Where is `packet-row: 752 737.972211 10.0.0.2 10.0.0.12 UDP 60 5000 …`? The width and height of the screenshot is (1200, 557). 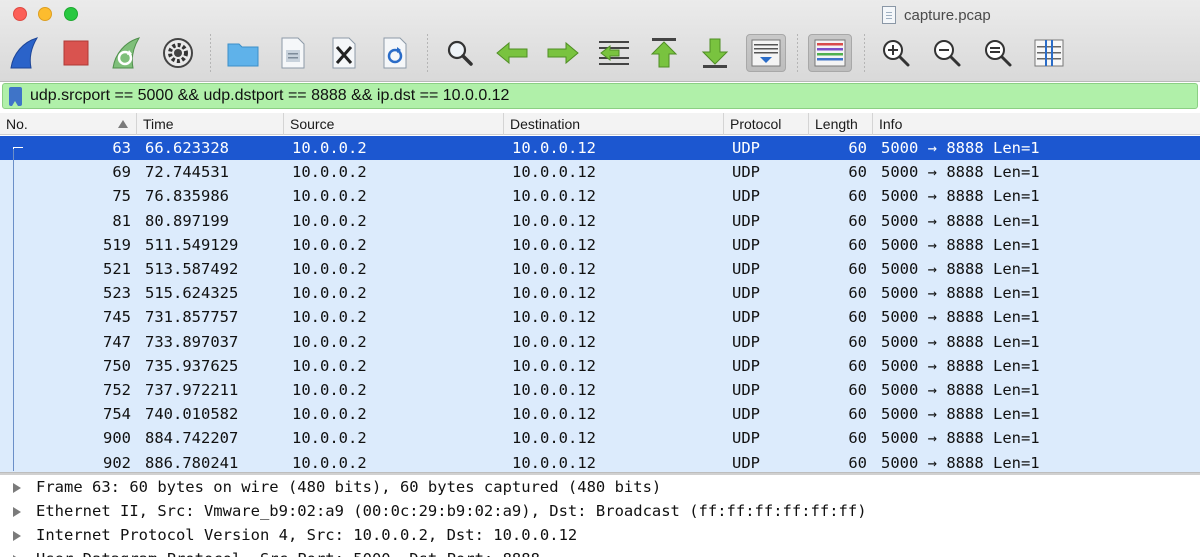 packet-row: 752 737.972211 10.0.0.2 10.0.0.12 UDP 60 5000 … is located at coordinates (600, 390).